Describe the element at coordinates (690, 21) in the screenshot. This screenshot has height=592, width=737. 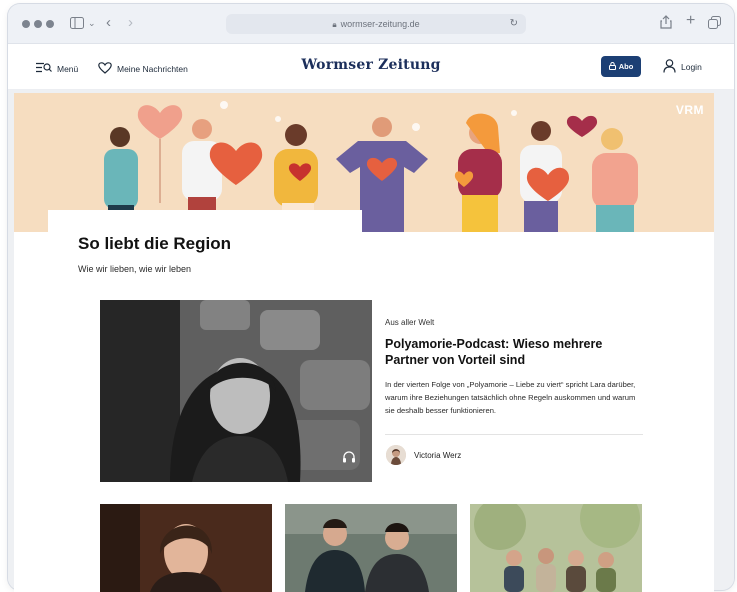
I see `plus-icon: +` at that location.